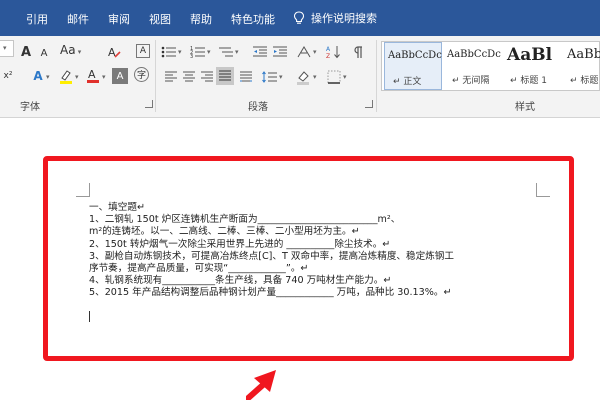  I want to click on tab-help: 帮助, so click(201, 19).